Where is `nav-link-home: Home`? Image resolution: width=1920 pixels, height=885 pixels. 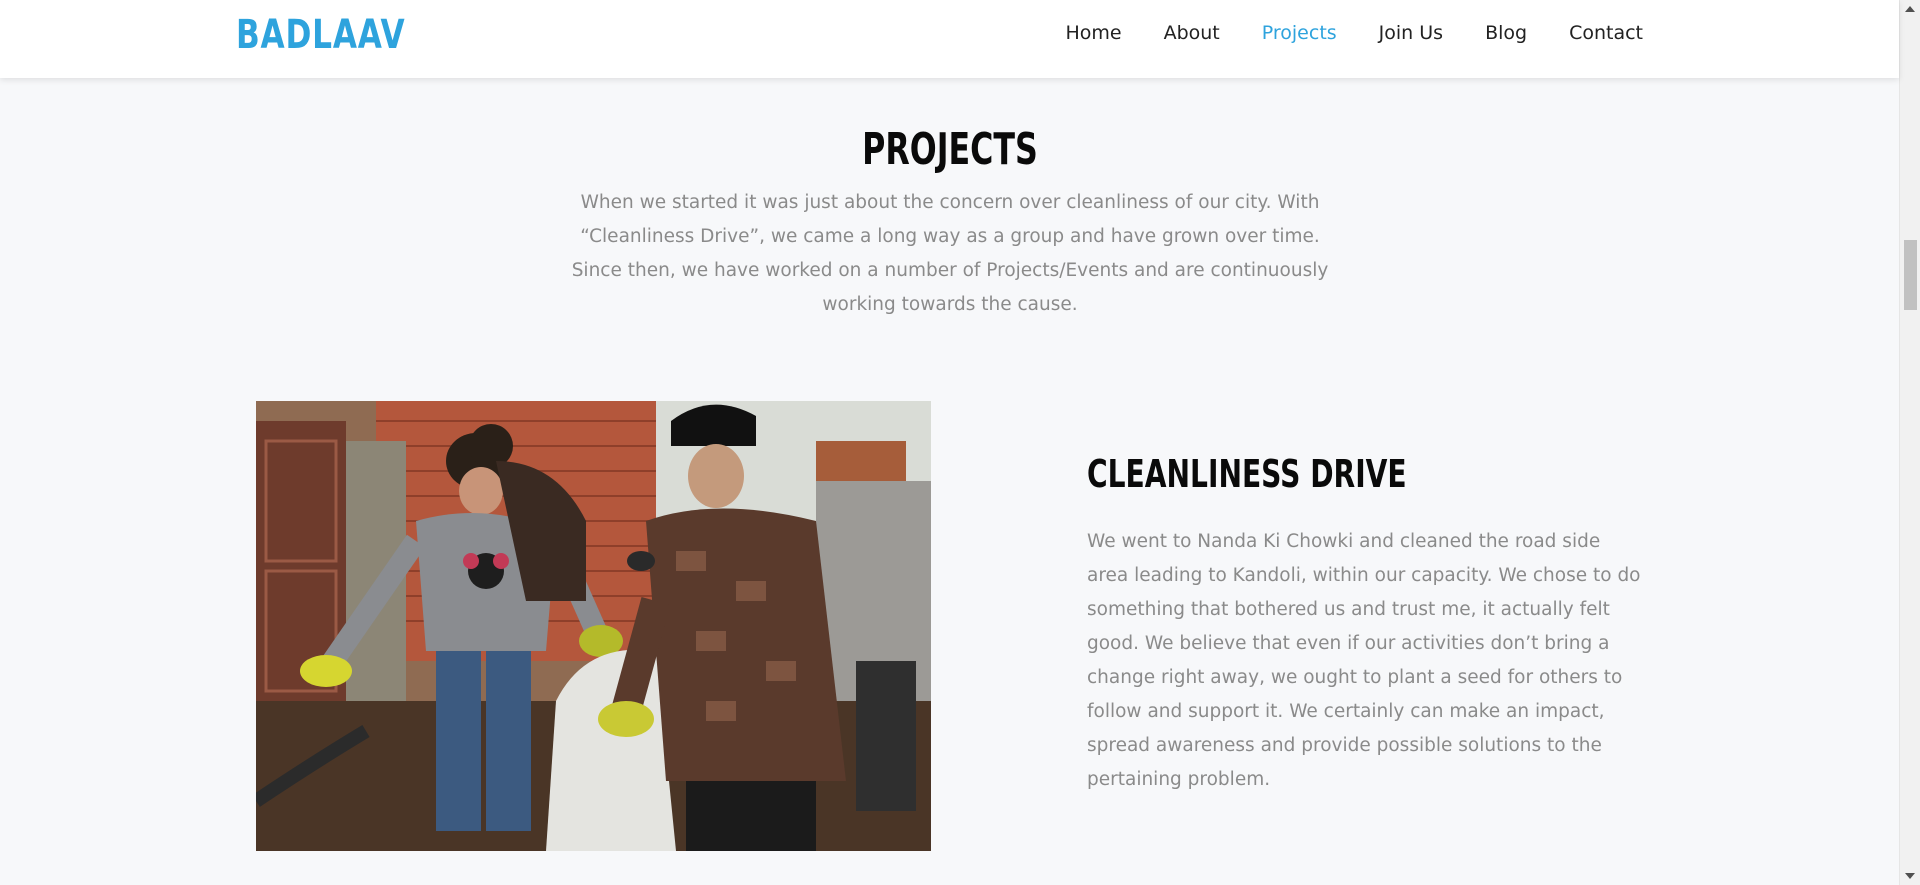
nav-link-home: Home is located at coordinates (1093, 33).